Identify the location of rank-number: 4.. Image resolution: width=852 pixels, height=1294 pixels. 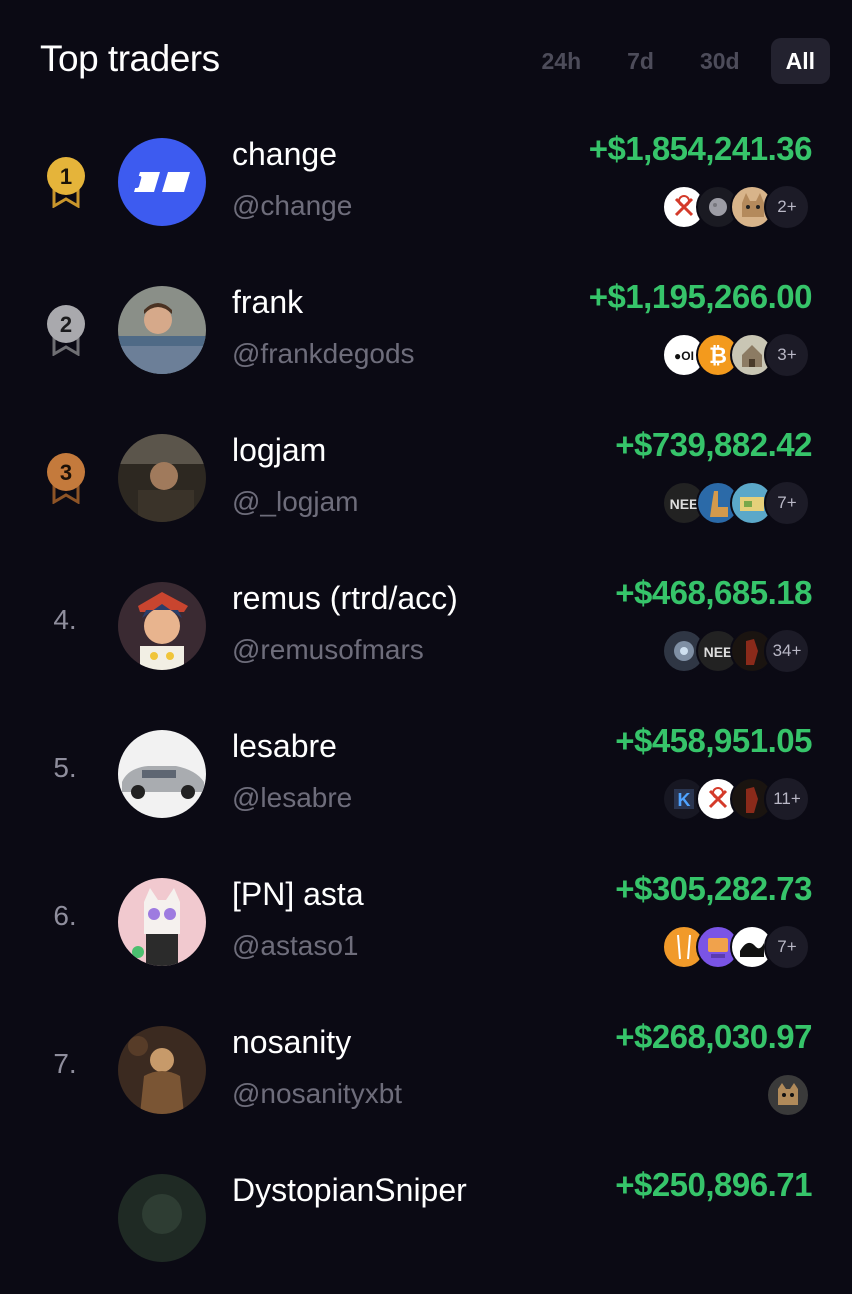
(65, 619).